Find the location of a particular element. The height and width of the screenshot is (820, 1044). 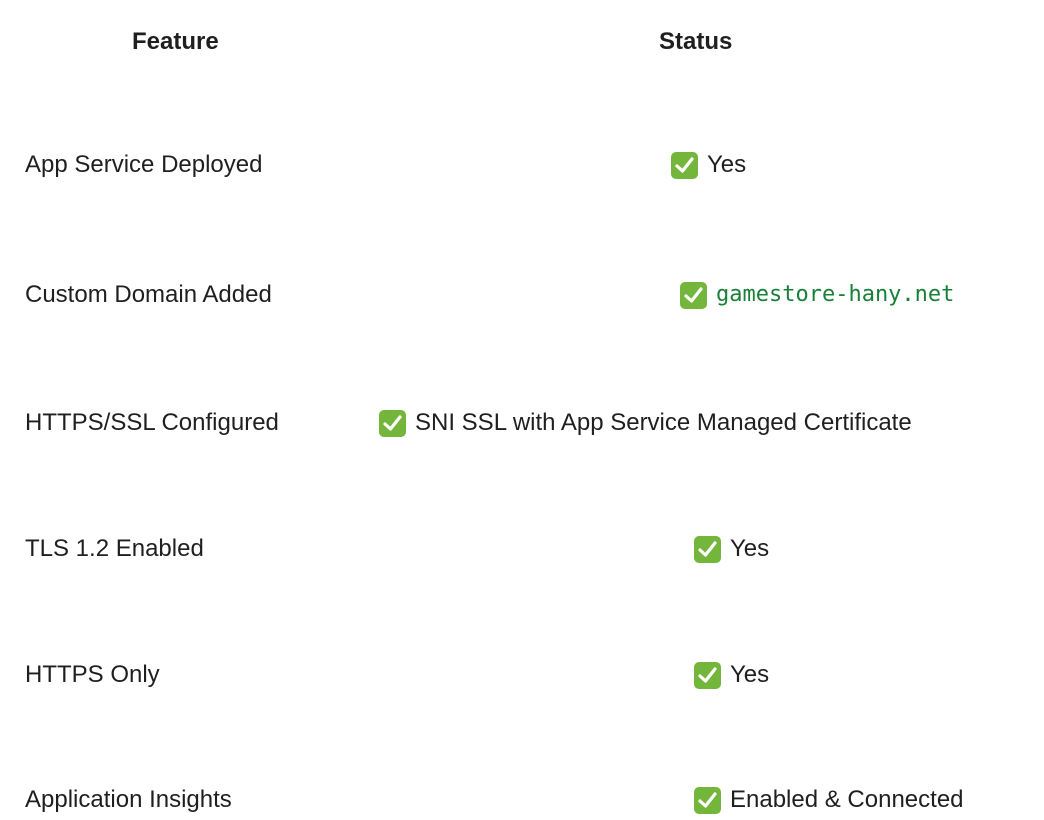

domain-code-text: gamestore-hany.net is located at coordinates (835, 294).